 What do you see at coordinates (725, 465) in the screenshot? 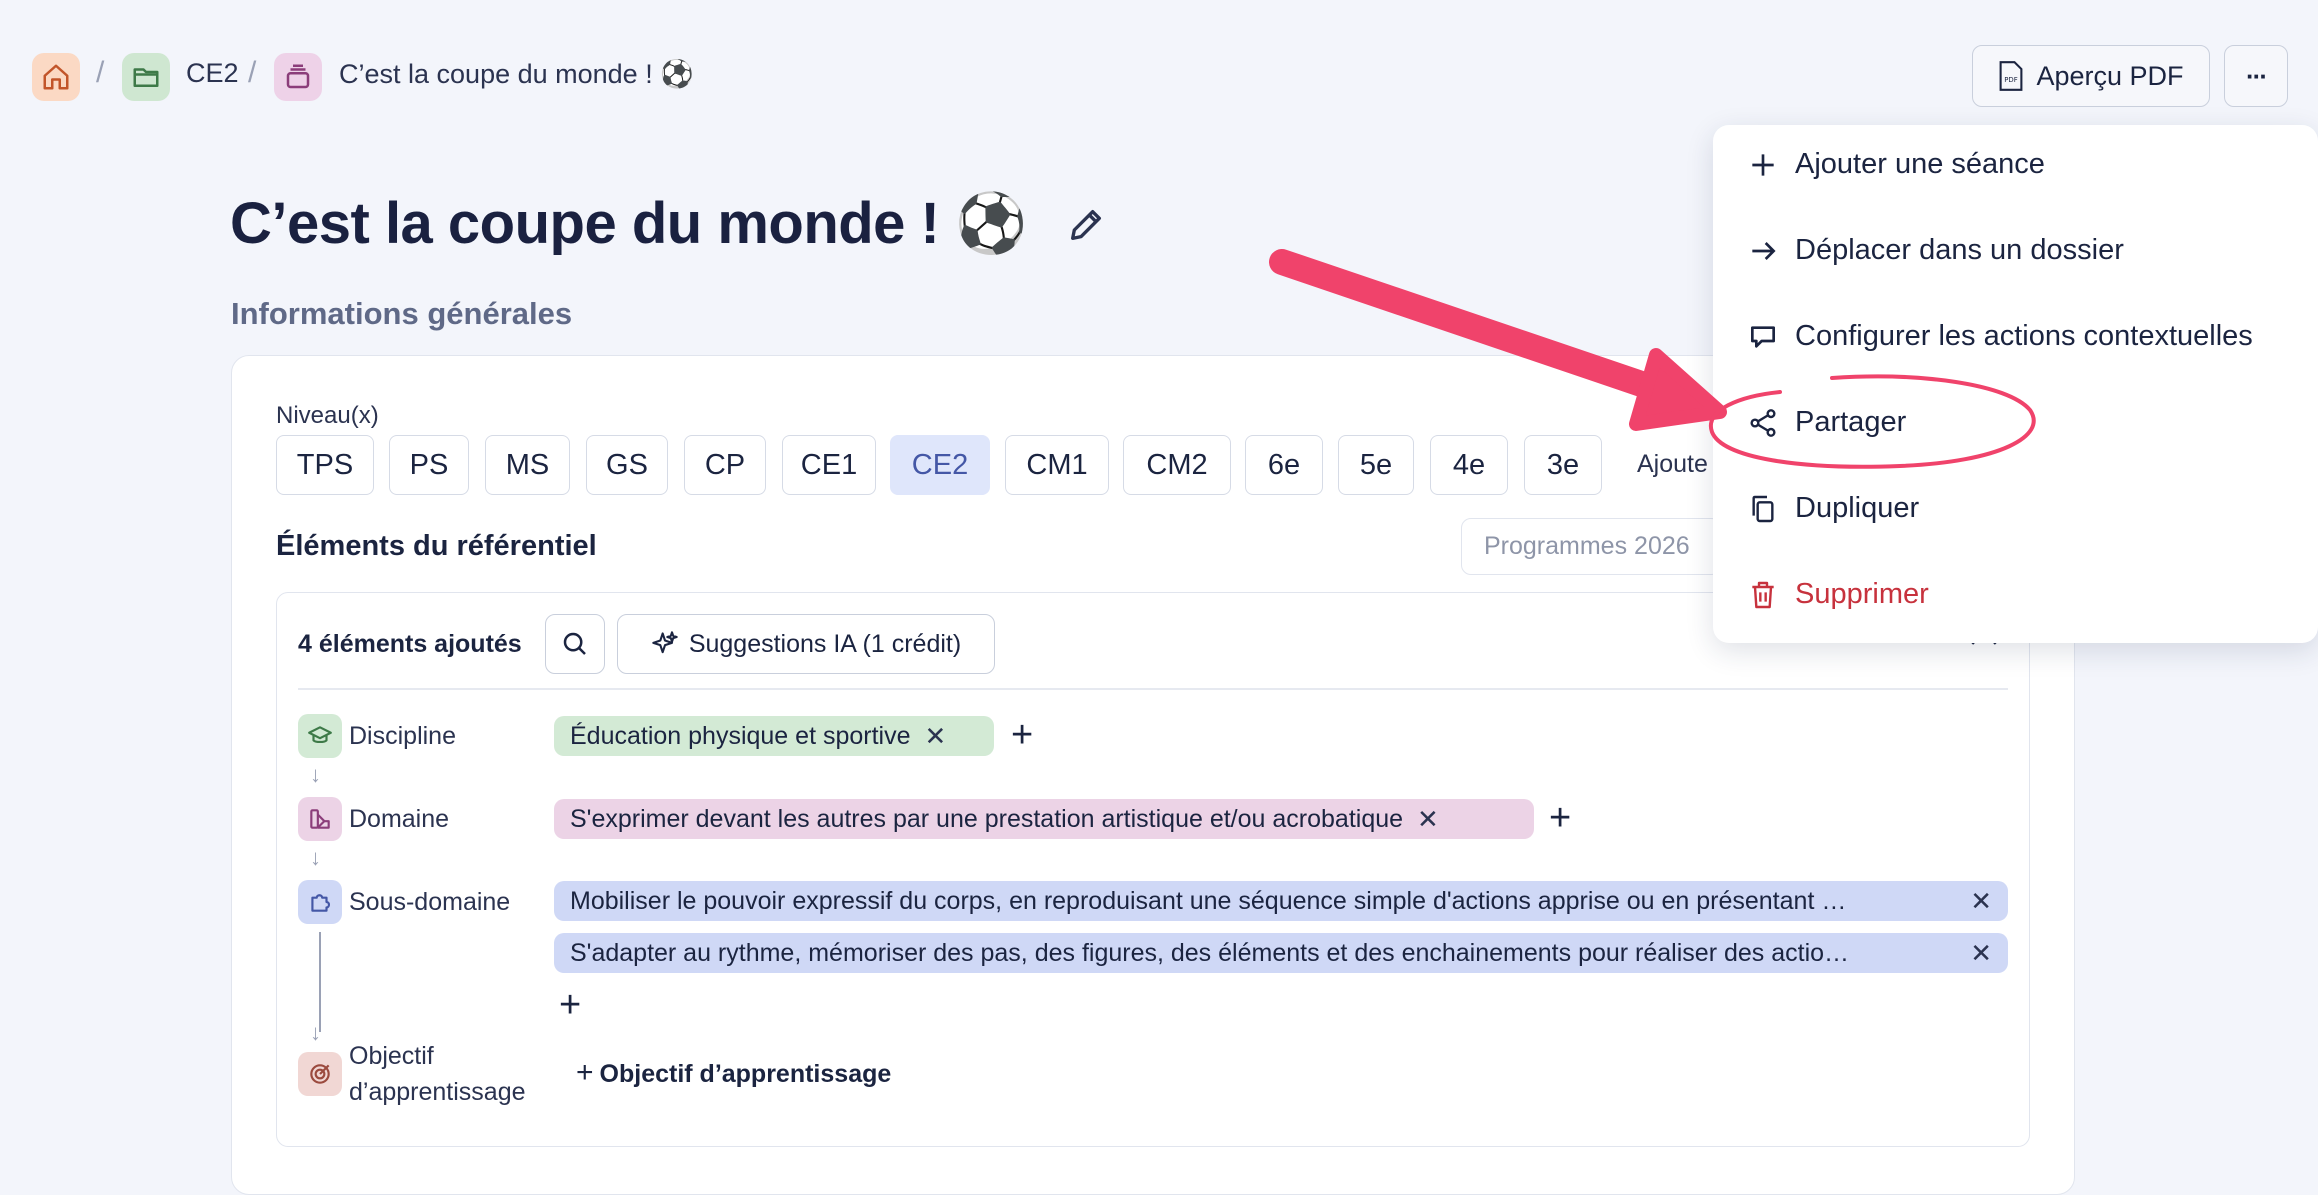
I see `level-chip-cp: CP` at bounding box center [725, 465].